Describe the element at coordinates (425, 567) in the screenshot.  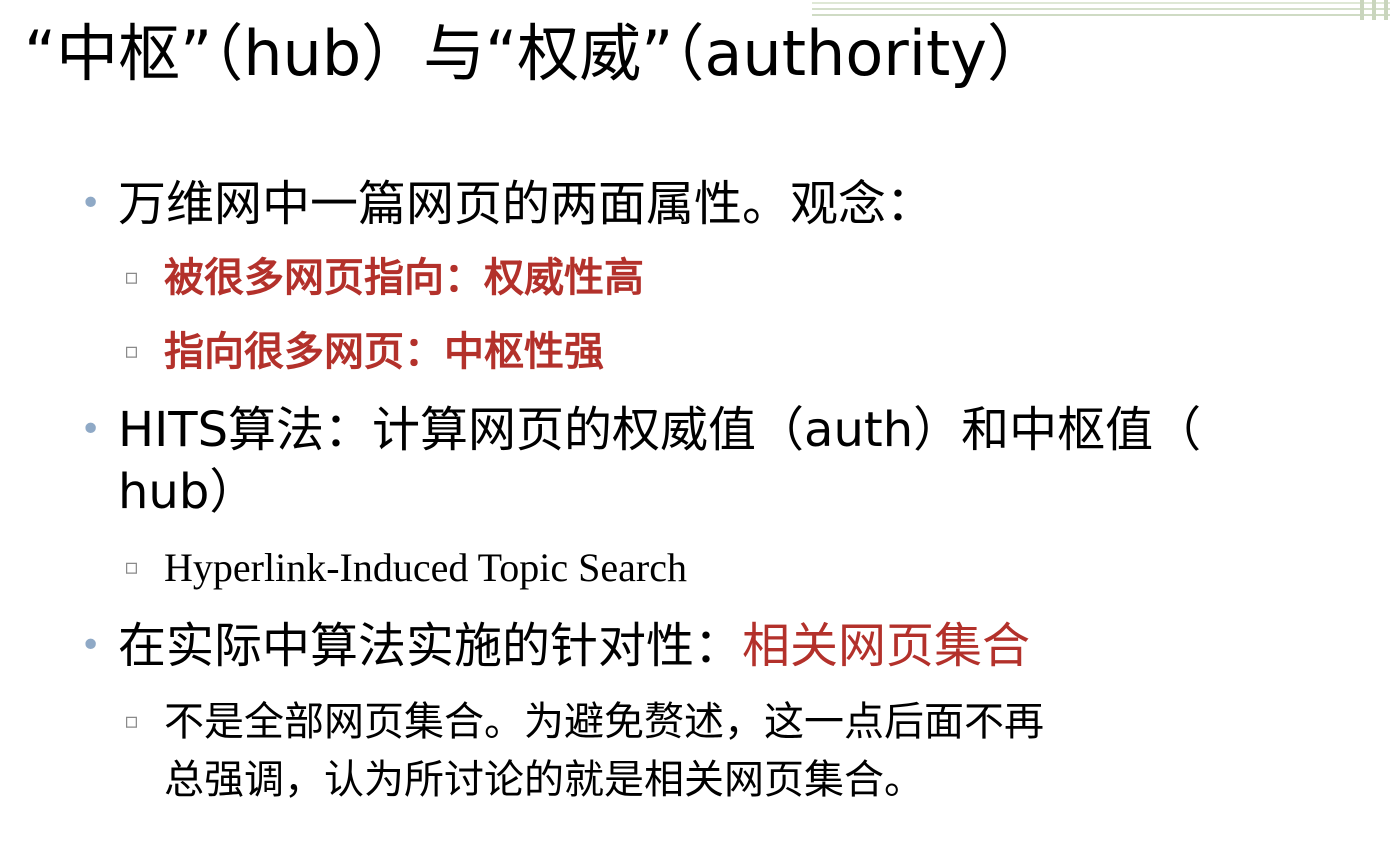
I see `sub-bullet-text: Hyperlink-Induced Topic Search` at that location.